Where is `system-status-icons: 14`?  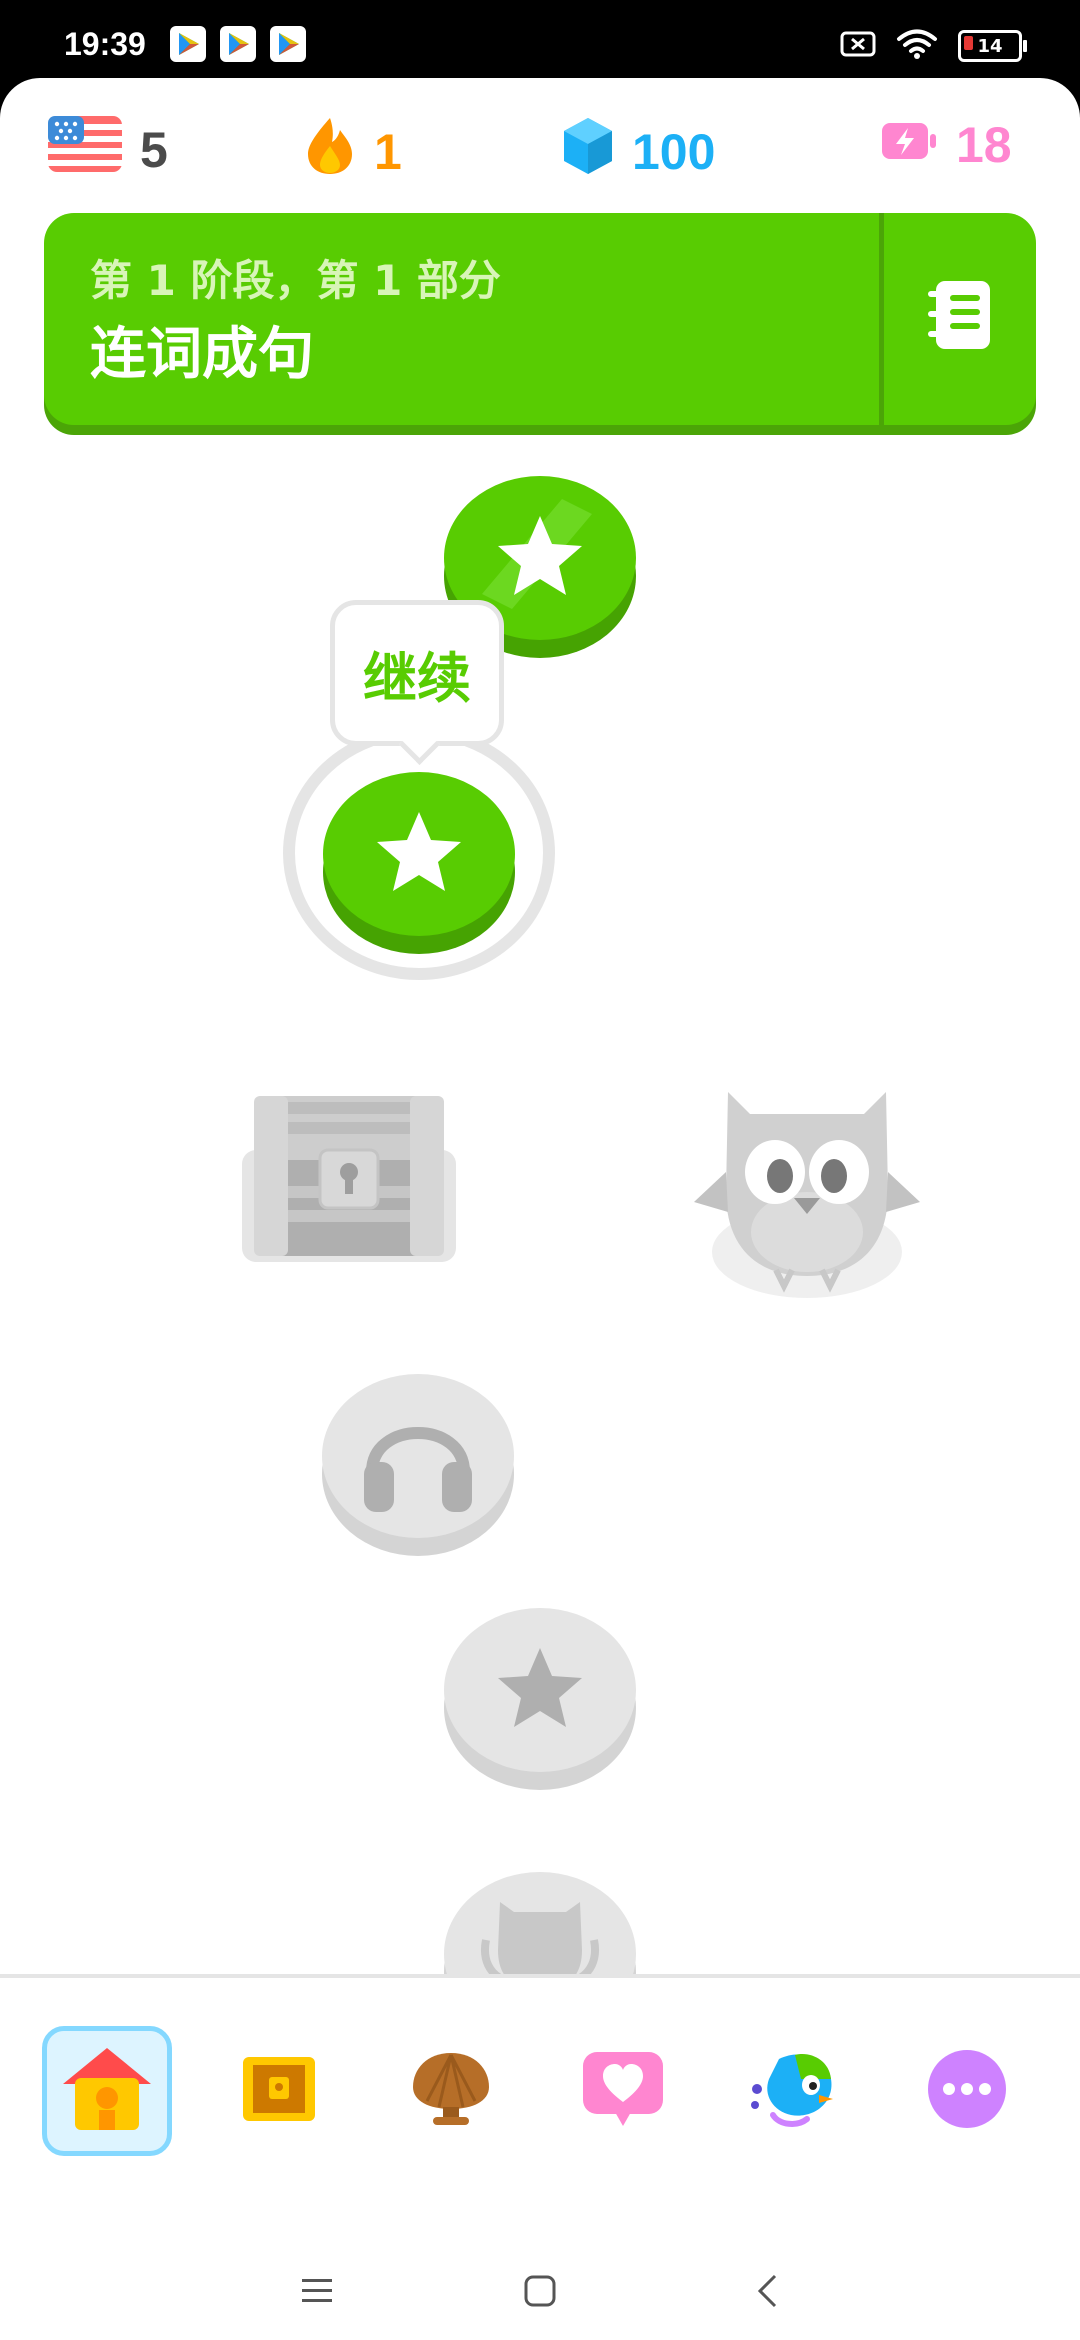 system-status-icons: 14 is located at coordinates (933, 46).